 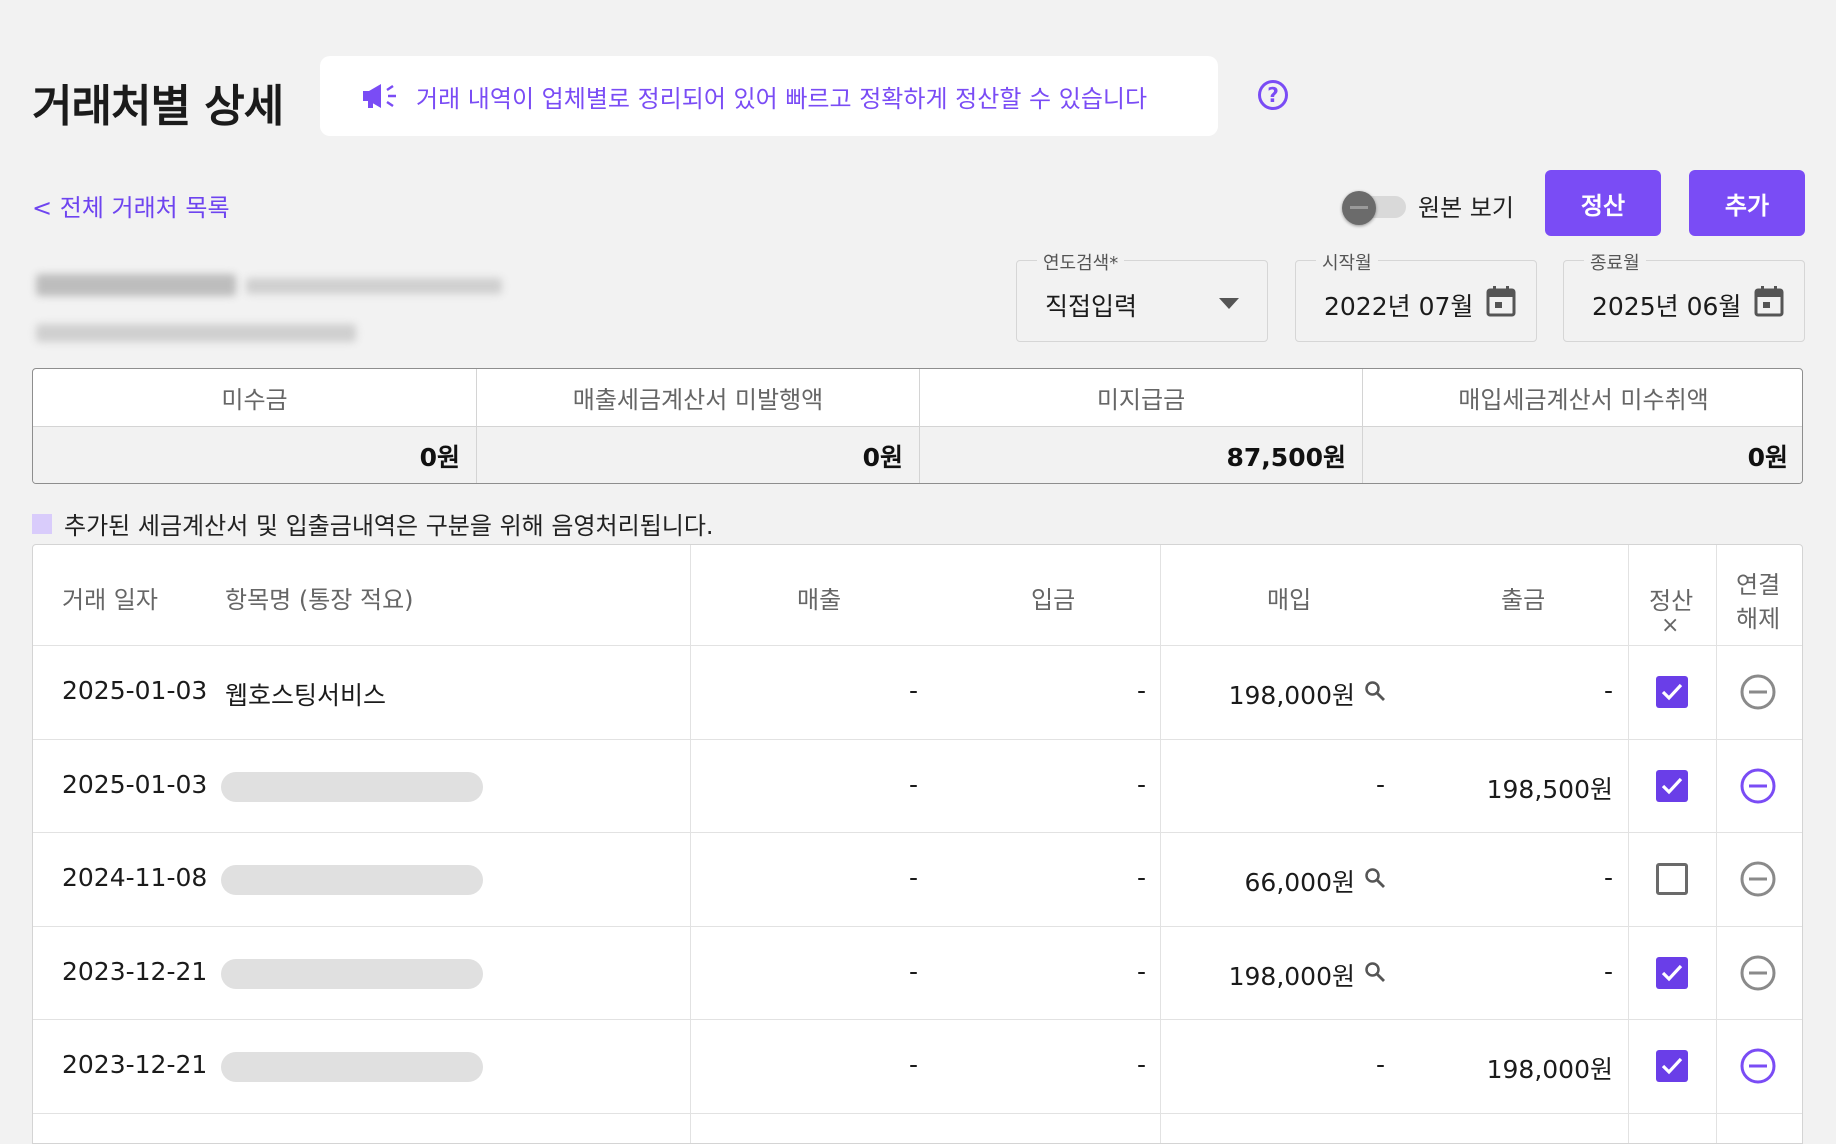 I want to click on start-month-field: 시작월 2022년 07월, so click(x=1416, y=295).